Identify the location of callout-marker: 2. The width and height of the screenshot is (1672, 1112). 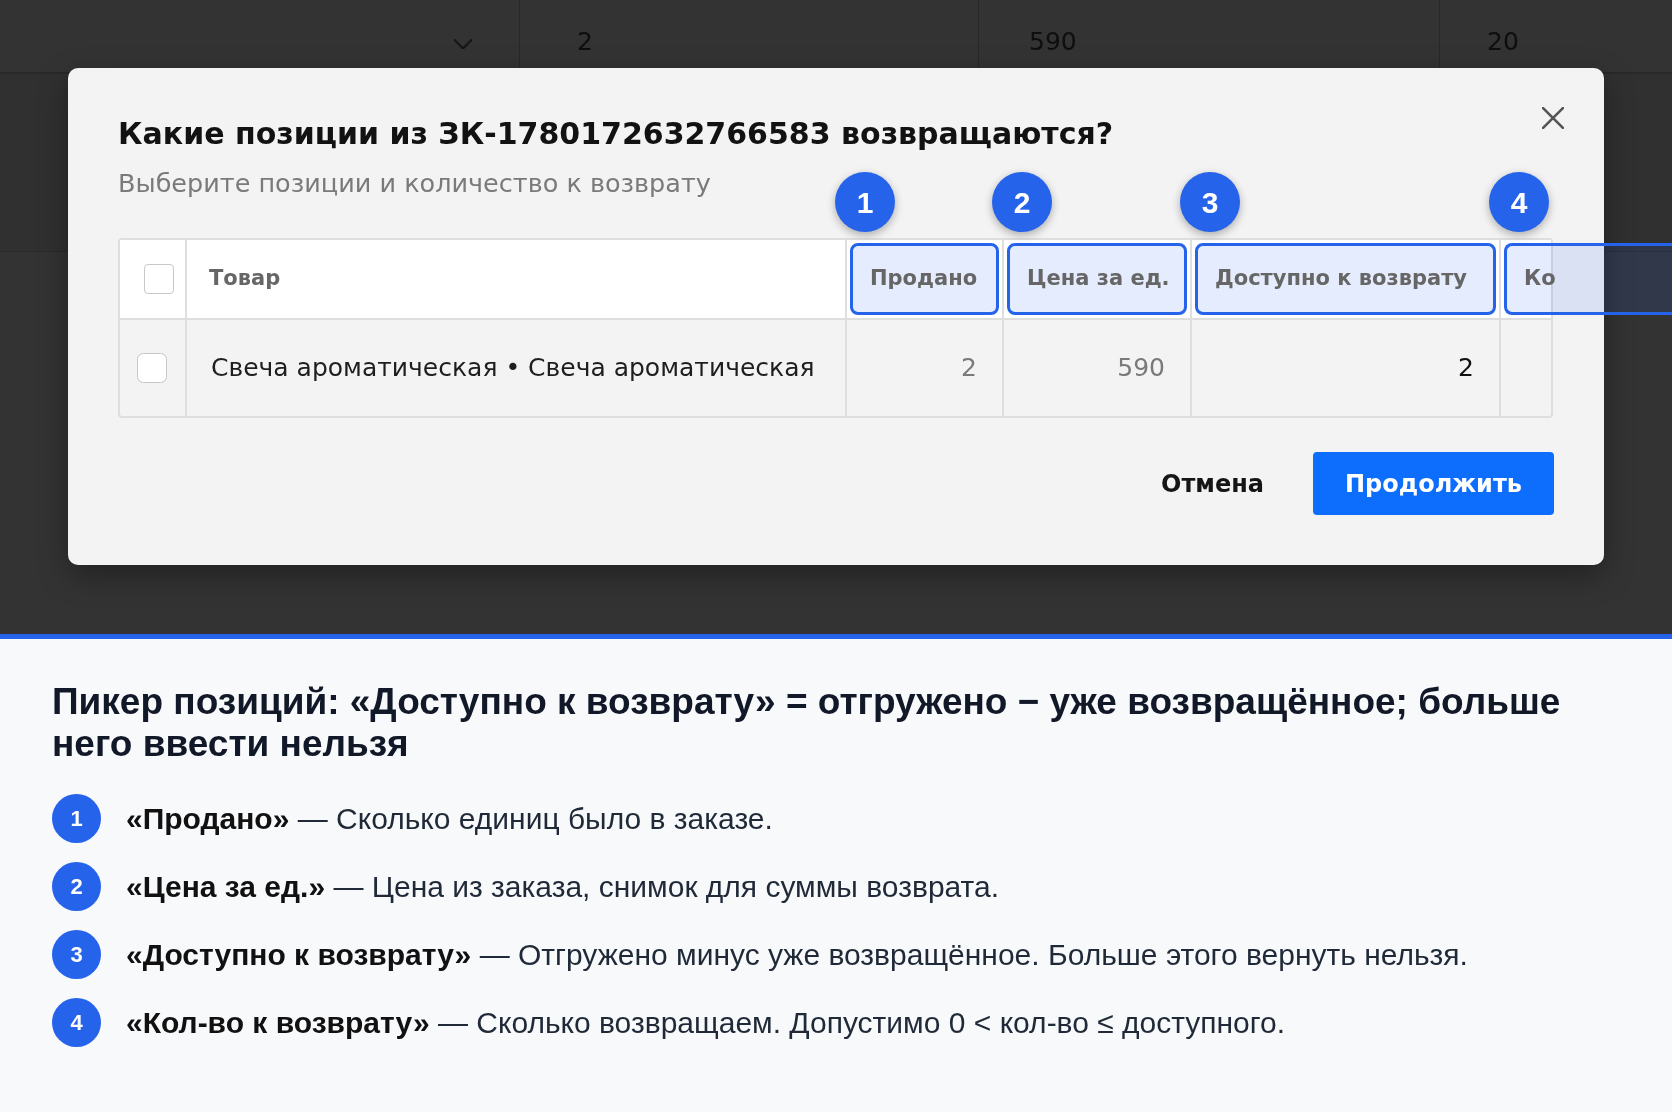
(1022, 202).